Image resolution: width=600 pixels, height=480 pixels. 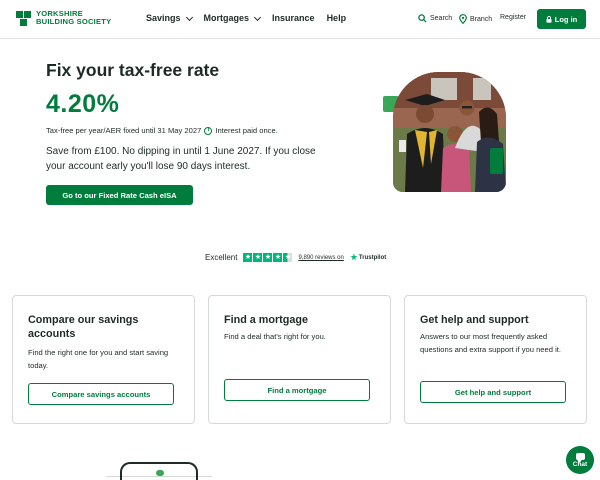 What do you see at coordinates (320, 258) in the screenshot?
I see `trustpilot-reviews-link: 9,890 reviews on` at bounding box center [320, 258].